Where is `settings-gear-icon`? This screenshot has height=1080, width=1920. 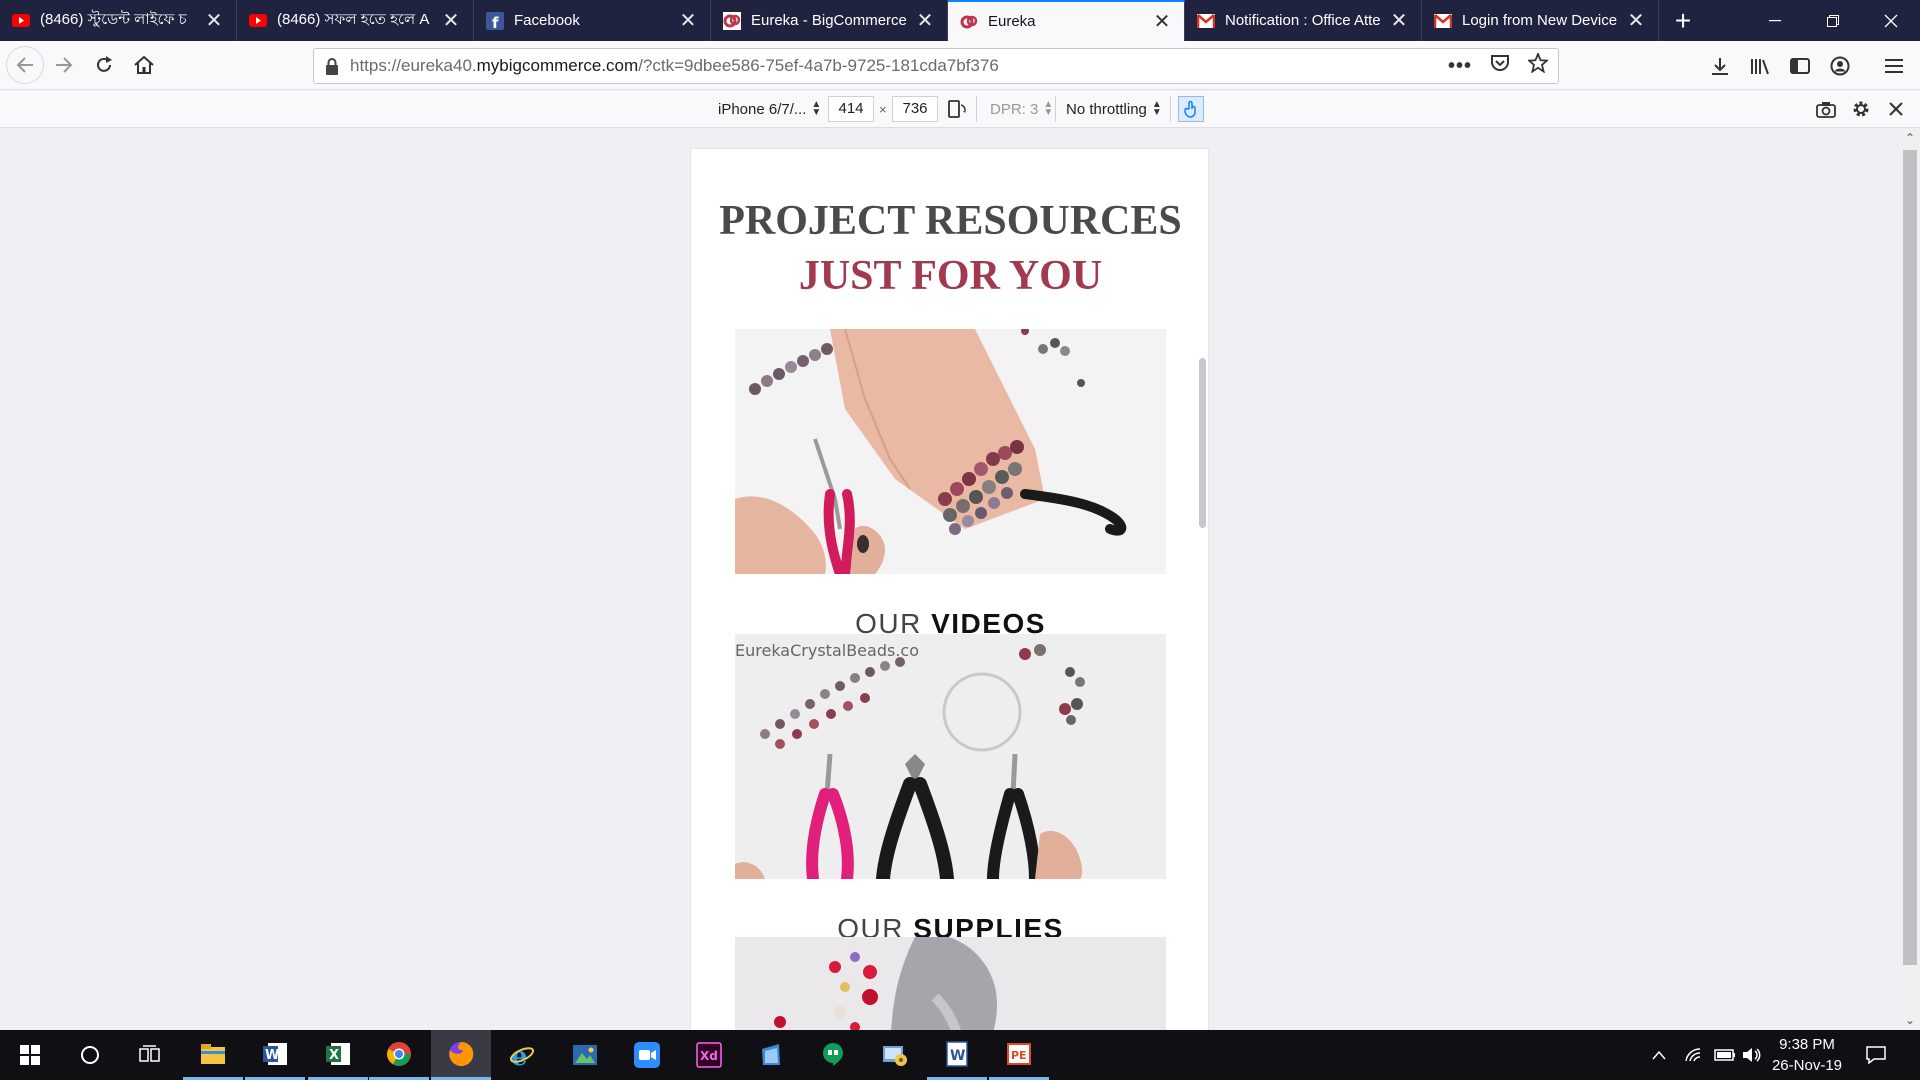 settings-gear-icon is located at coordinates (1861, 109).